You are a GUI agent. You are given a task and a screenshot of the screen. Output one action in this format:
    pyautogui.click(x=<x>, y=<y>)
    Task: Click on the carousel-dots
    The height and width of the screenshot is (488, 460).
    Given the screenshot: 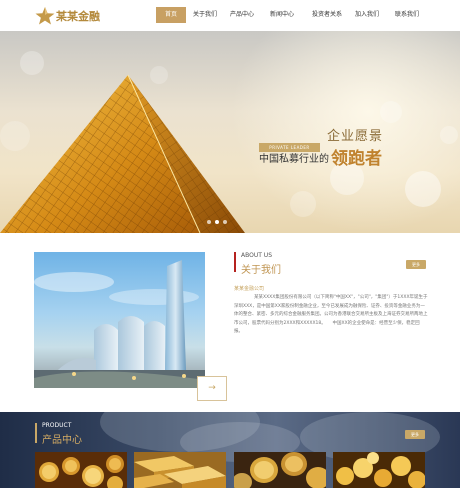 What is the action you would take?
    pyautogui.click(x=217, y=222)
    